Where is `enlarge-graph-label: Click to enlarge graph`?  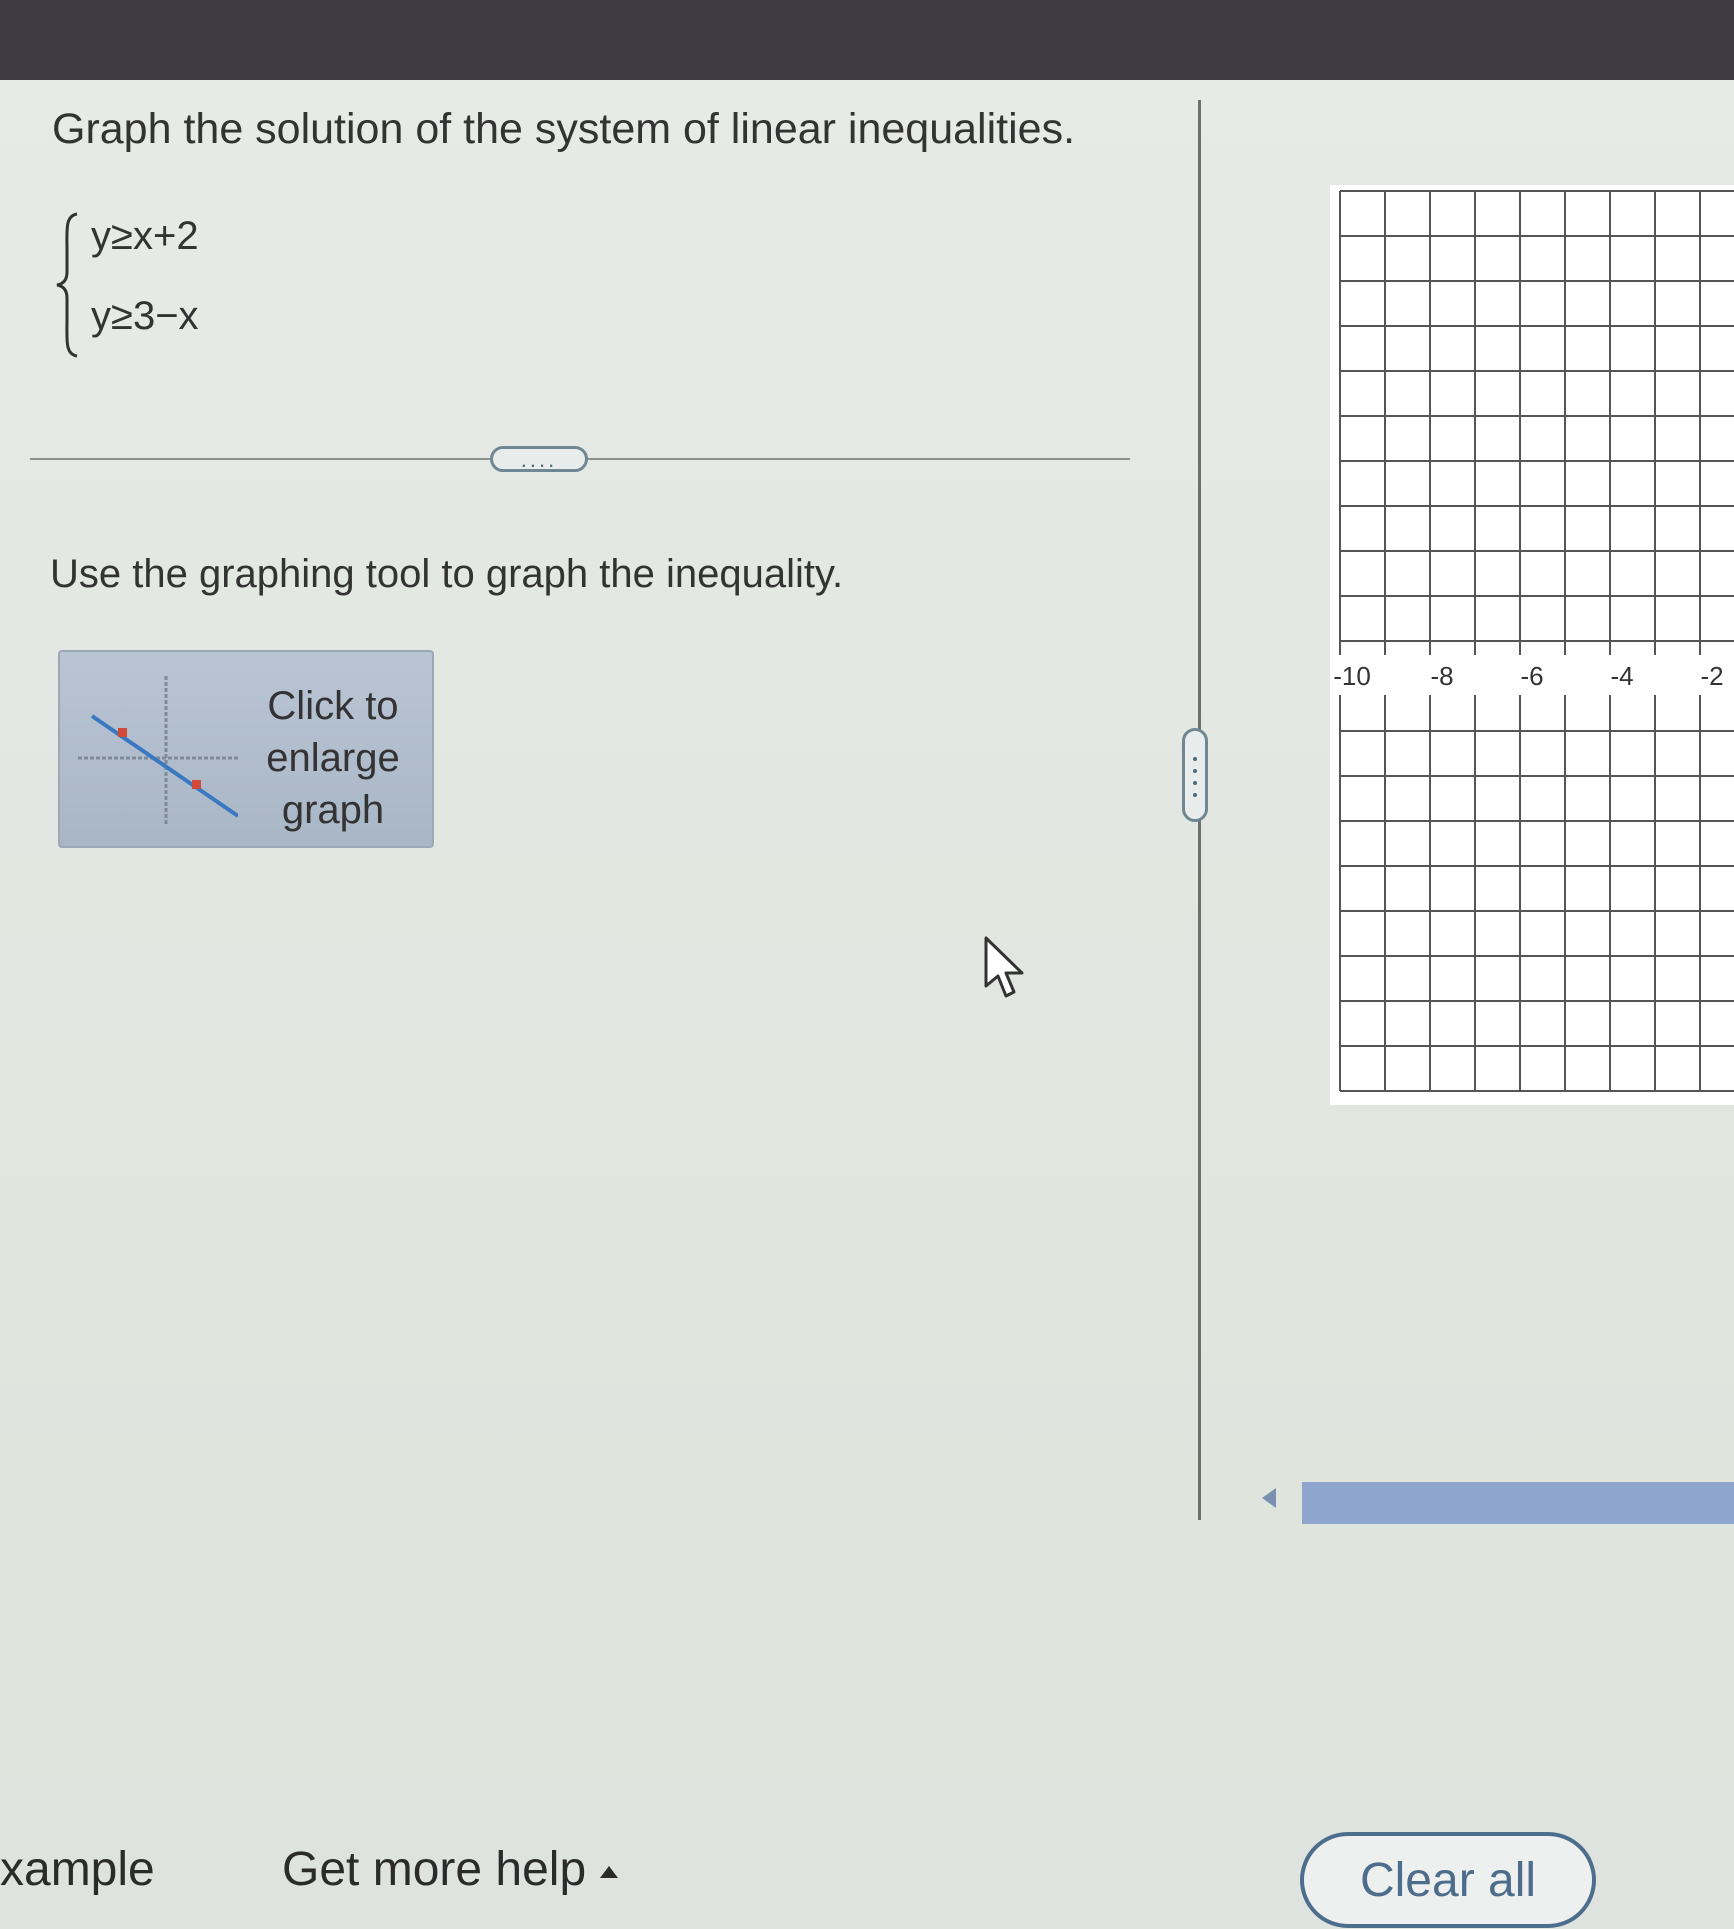 enlarge-graph-label: Click to enlarge graph is located at coordinates (333, 758).